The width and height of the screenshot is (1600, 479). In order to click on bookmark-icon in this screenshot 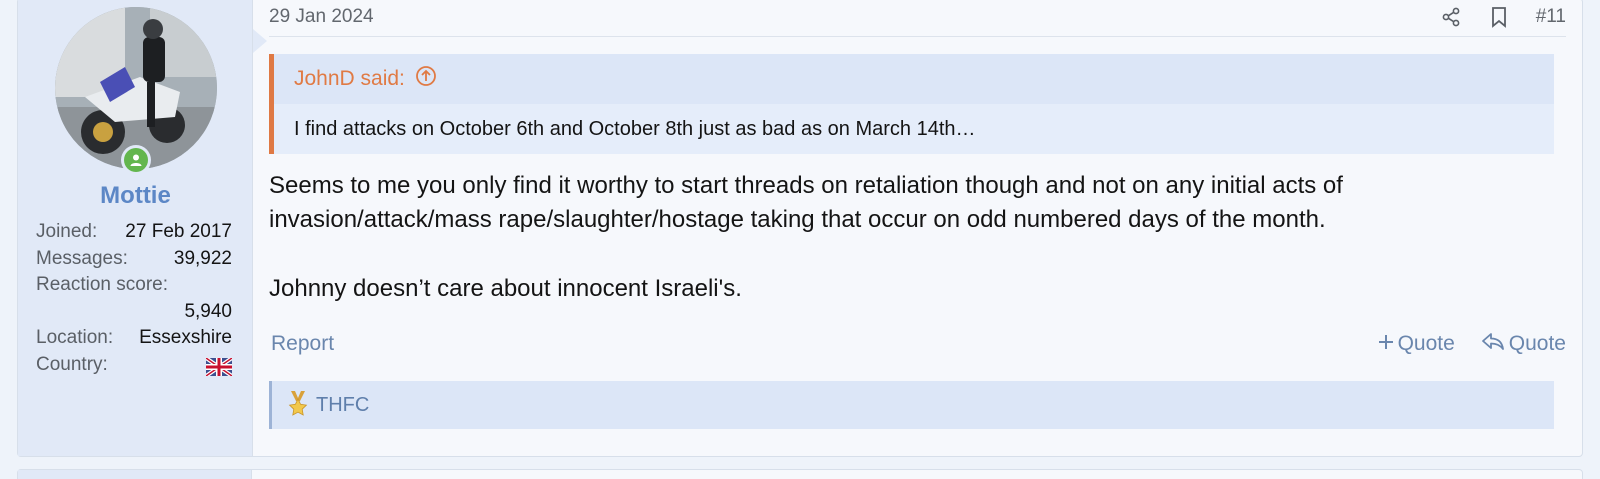, I will do `click(1499, 17)`.